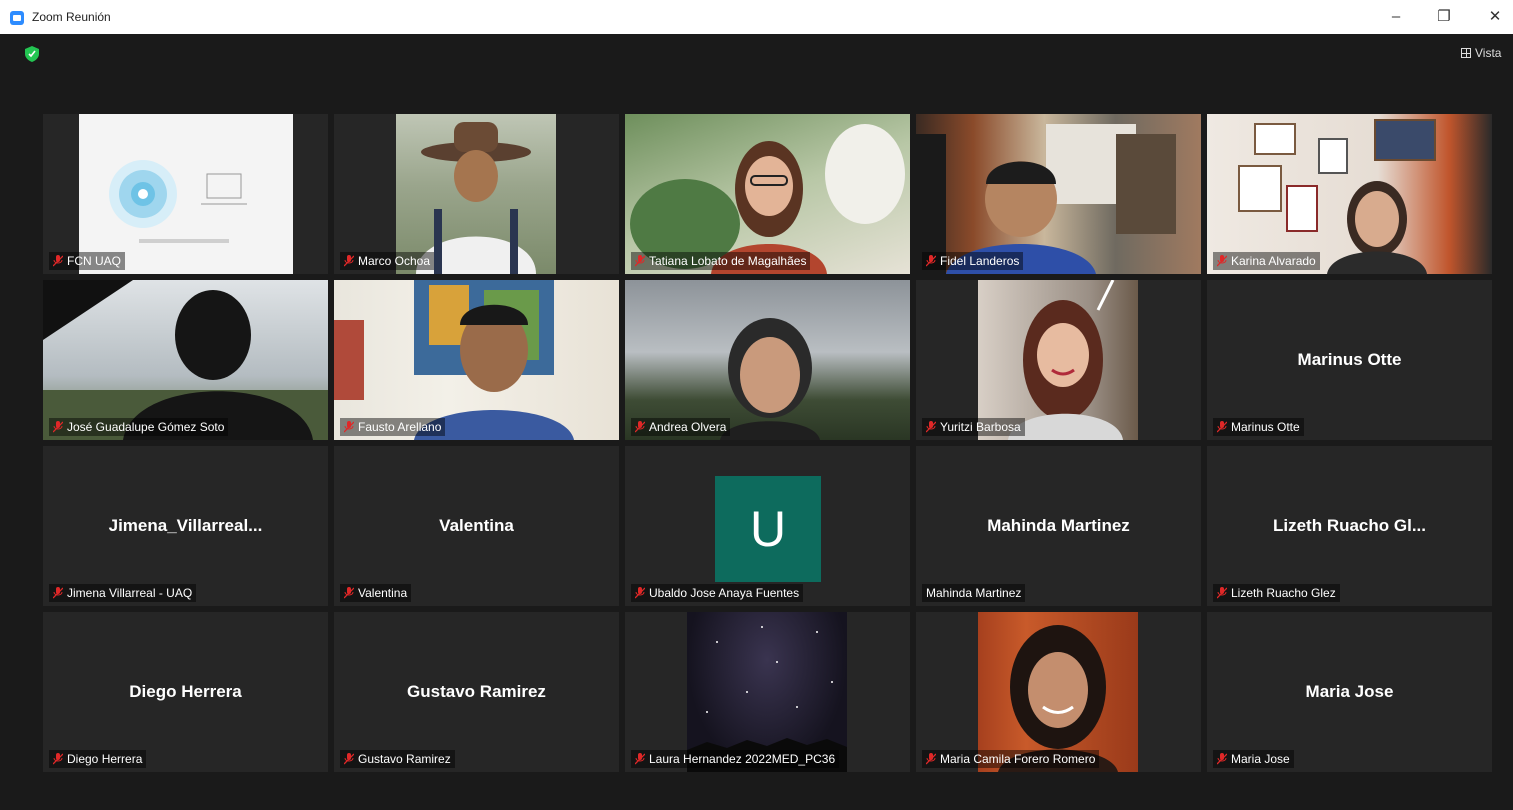  Describe the element at coordinates (980, 427) in the screenshot. I see `participant-name: Yuritzi Barbosa` at that location.